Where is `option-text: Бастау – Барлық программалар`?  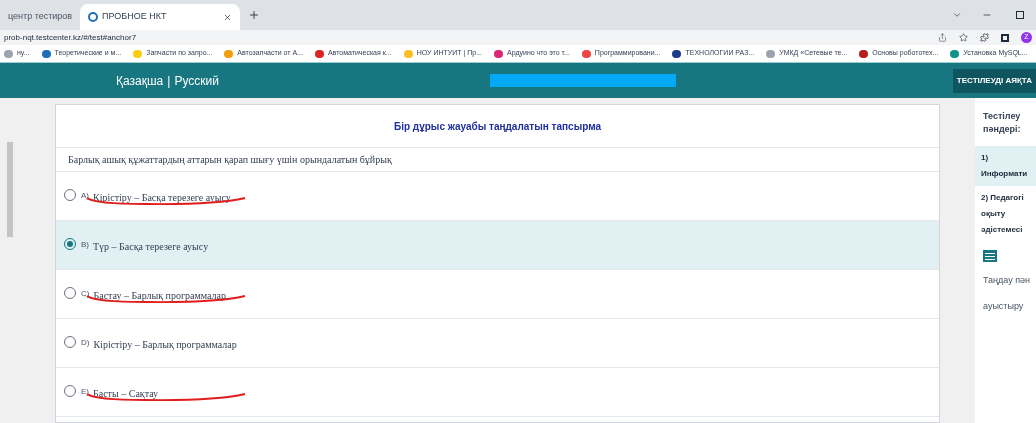 option-text: Бастау – Барлық программалар is located at coordinates (160, 295).